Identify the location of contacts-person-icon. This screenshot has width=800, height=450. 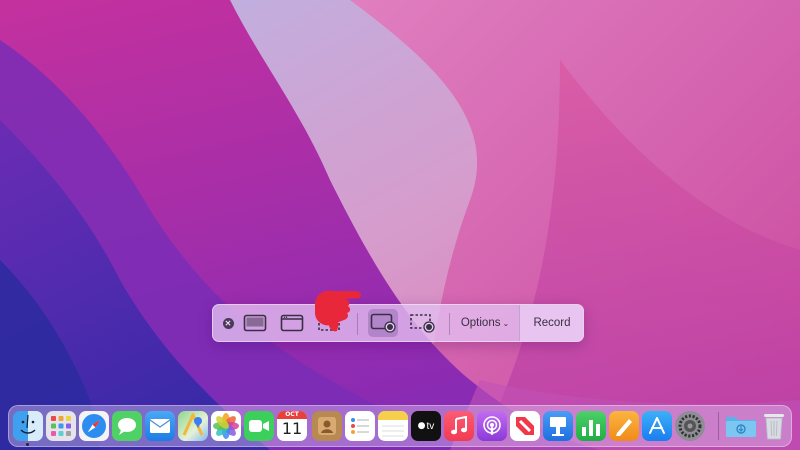
(327, 426).